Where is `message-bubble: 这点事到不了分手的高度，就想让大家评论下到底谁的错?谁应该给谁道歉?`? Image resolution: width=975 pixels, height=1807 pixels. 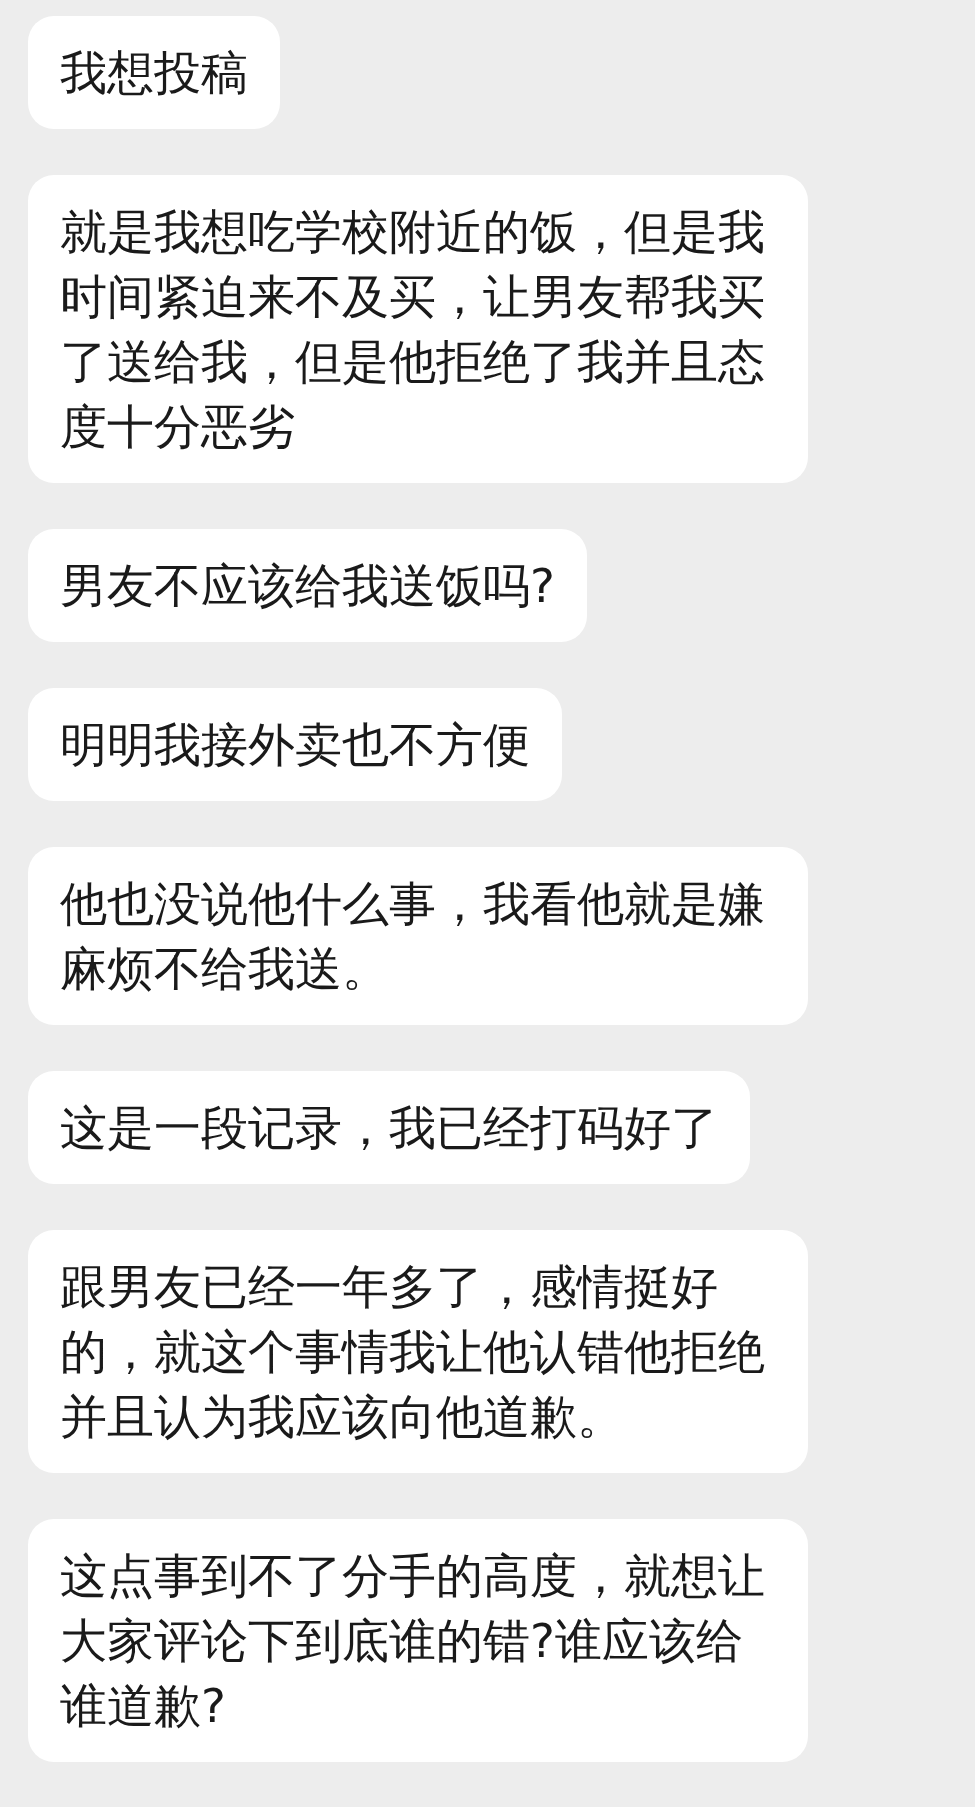
message-bubble: 这点事到不了分手的高度，就想让大家评论下到底谁的错?谁应该给谁道歉? is located at coordinates (418, 1640).